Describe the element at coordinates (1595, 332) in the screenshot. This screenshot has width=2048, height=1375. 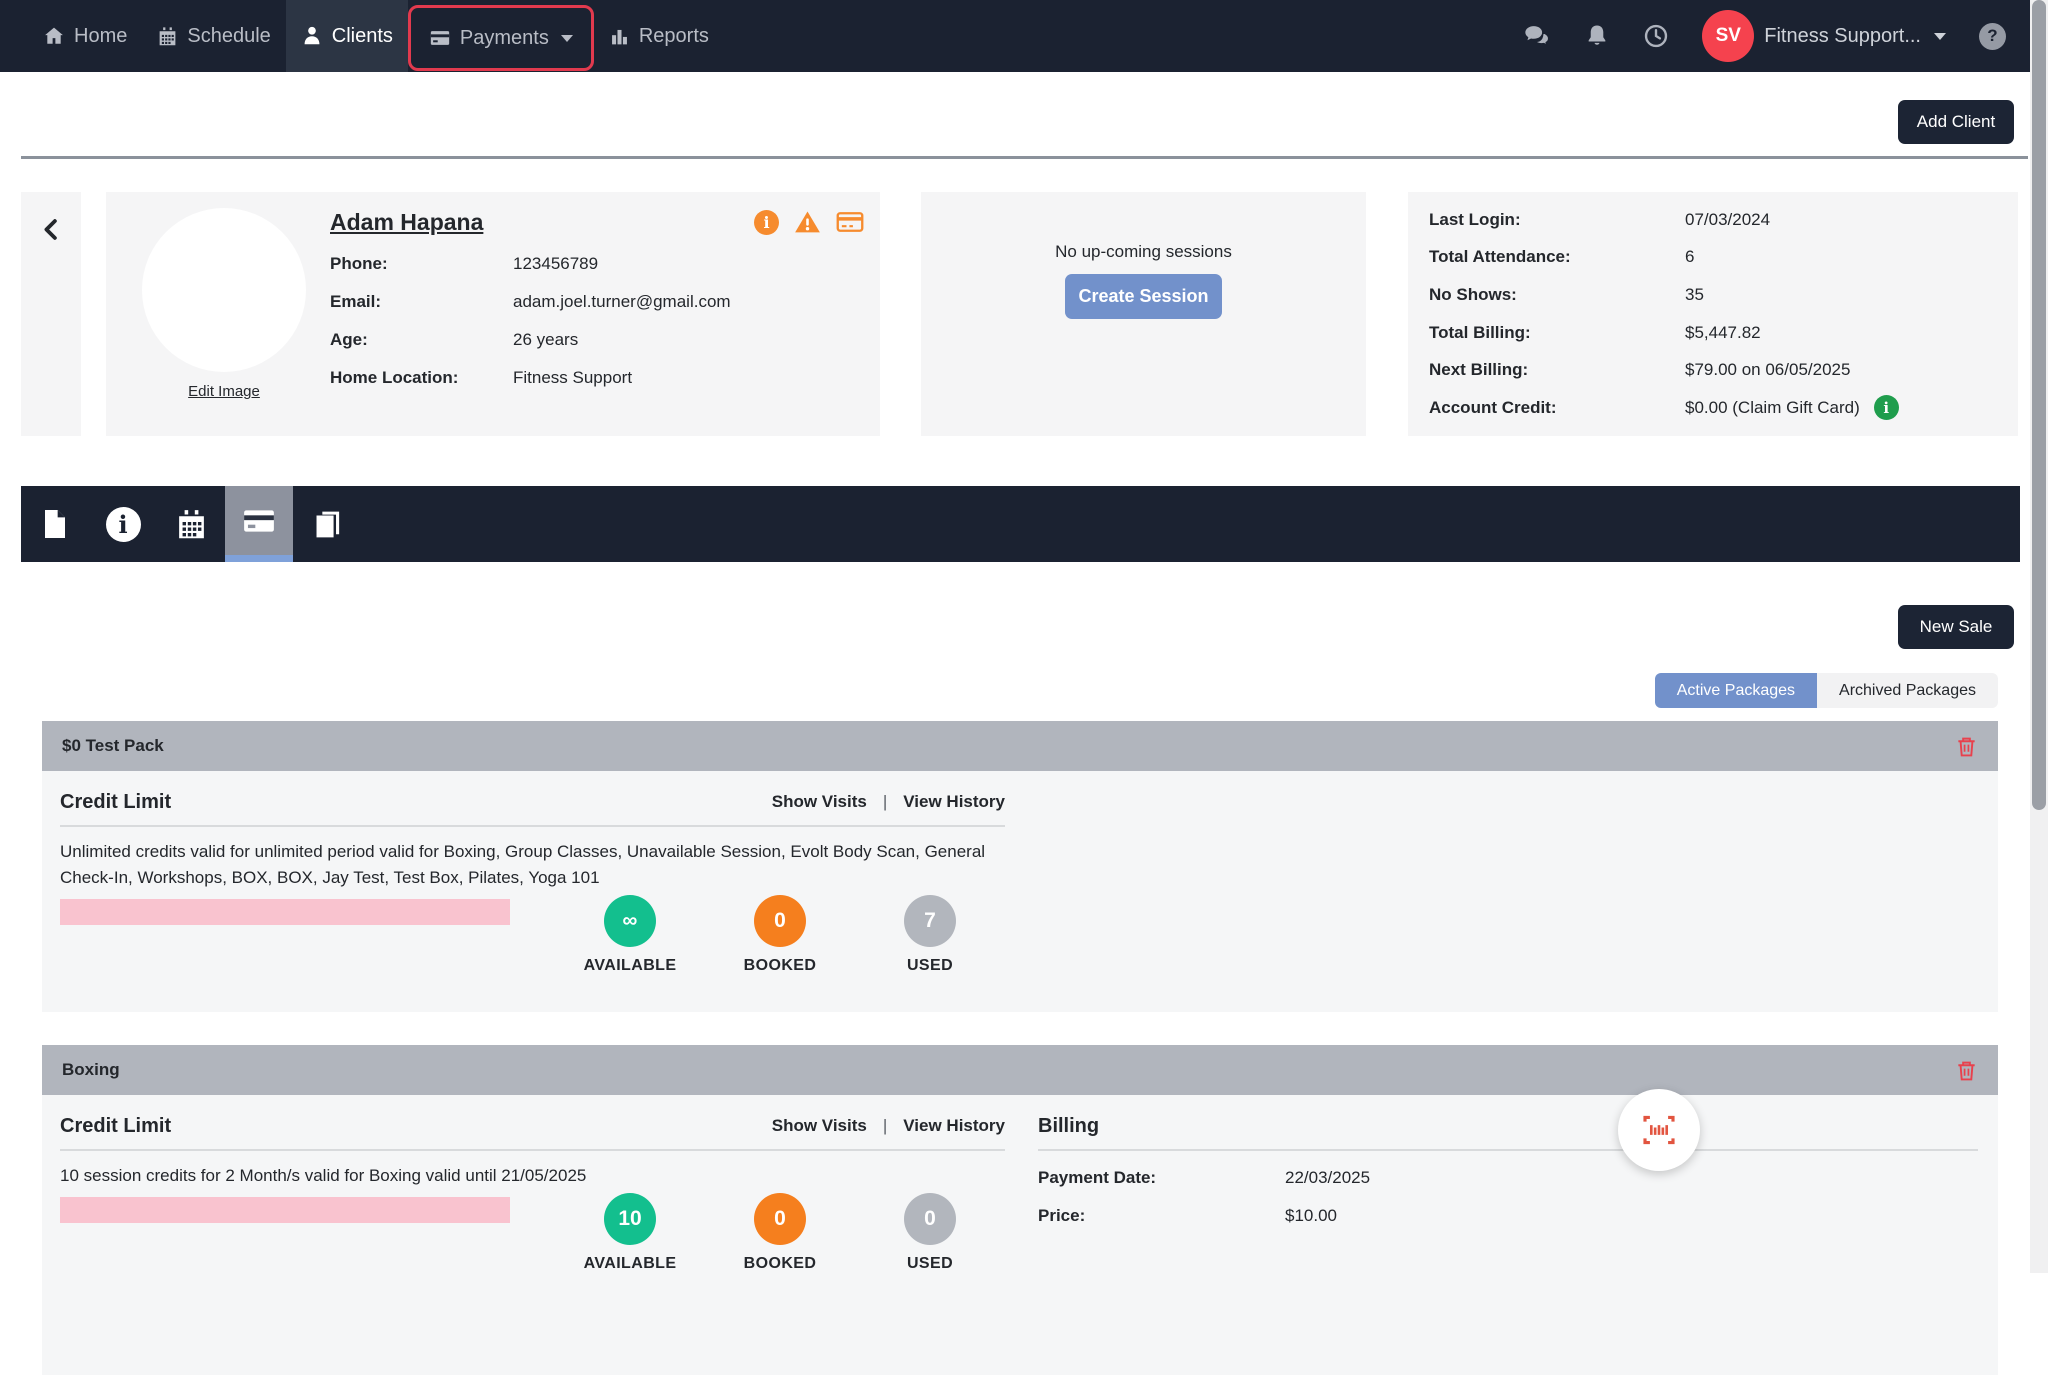
I see `stats-row: Total Billing: $5,447.82` at that location.